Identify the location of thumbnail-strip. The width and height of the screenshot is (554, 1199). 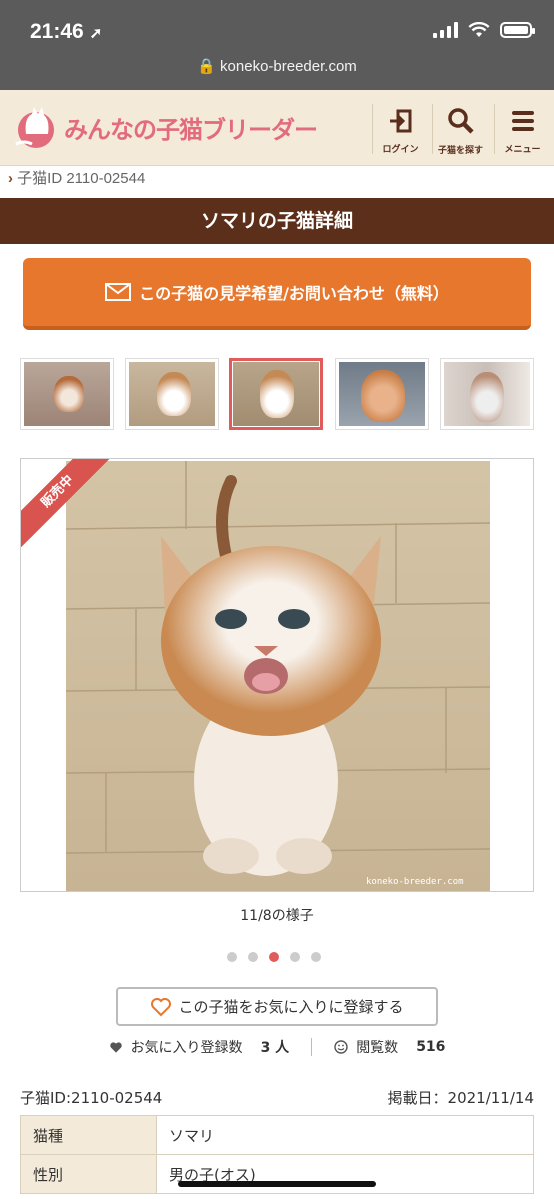
(277, 394).